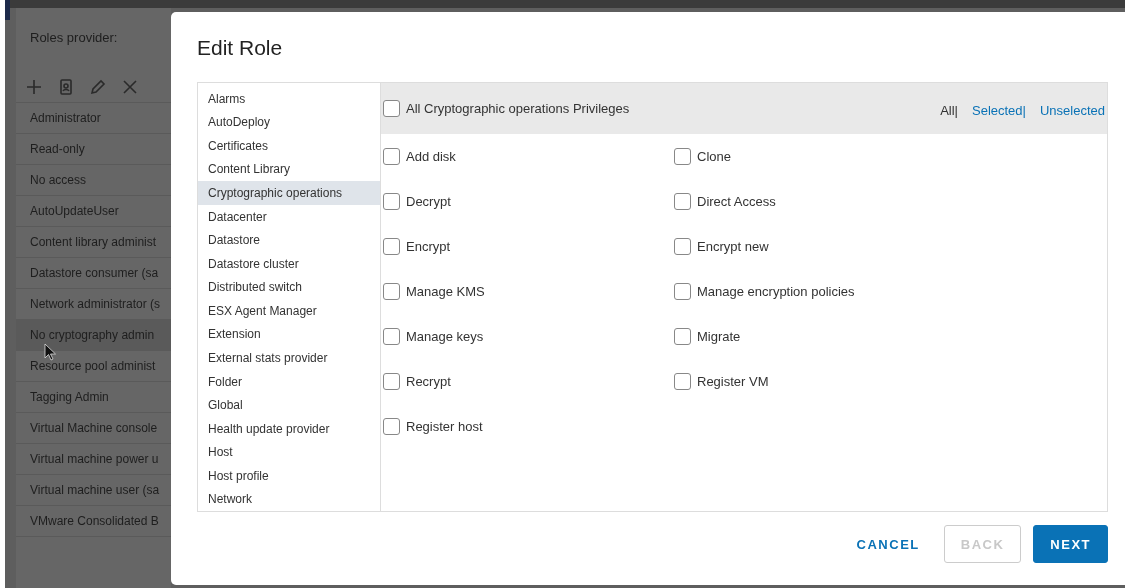  Describe the element at coordinates (289, 476) in the screenshot. I see `category-item: Host profile` at that location.